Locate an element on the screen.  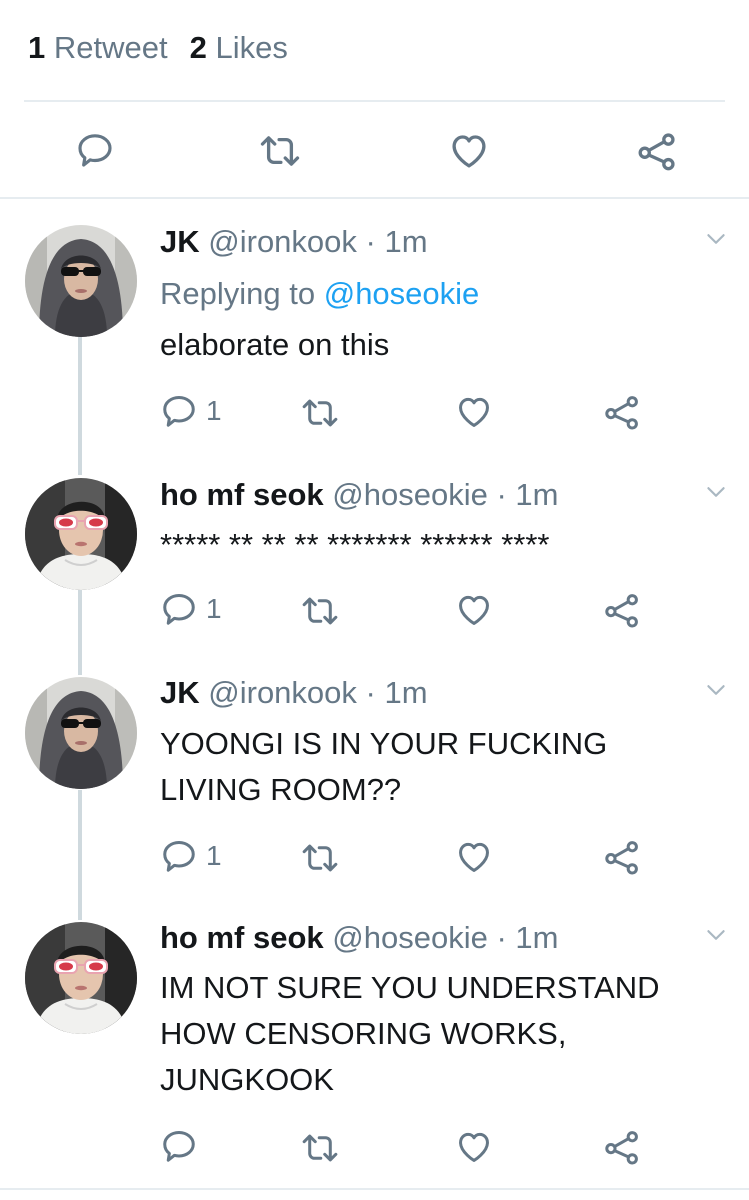
replying-label: Replying to is located at coordinates (238, 293).